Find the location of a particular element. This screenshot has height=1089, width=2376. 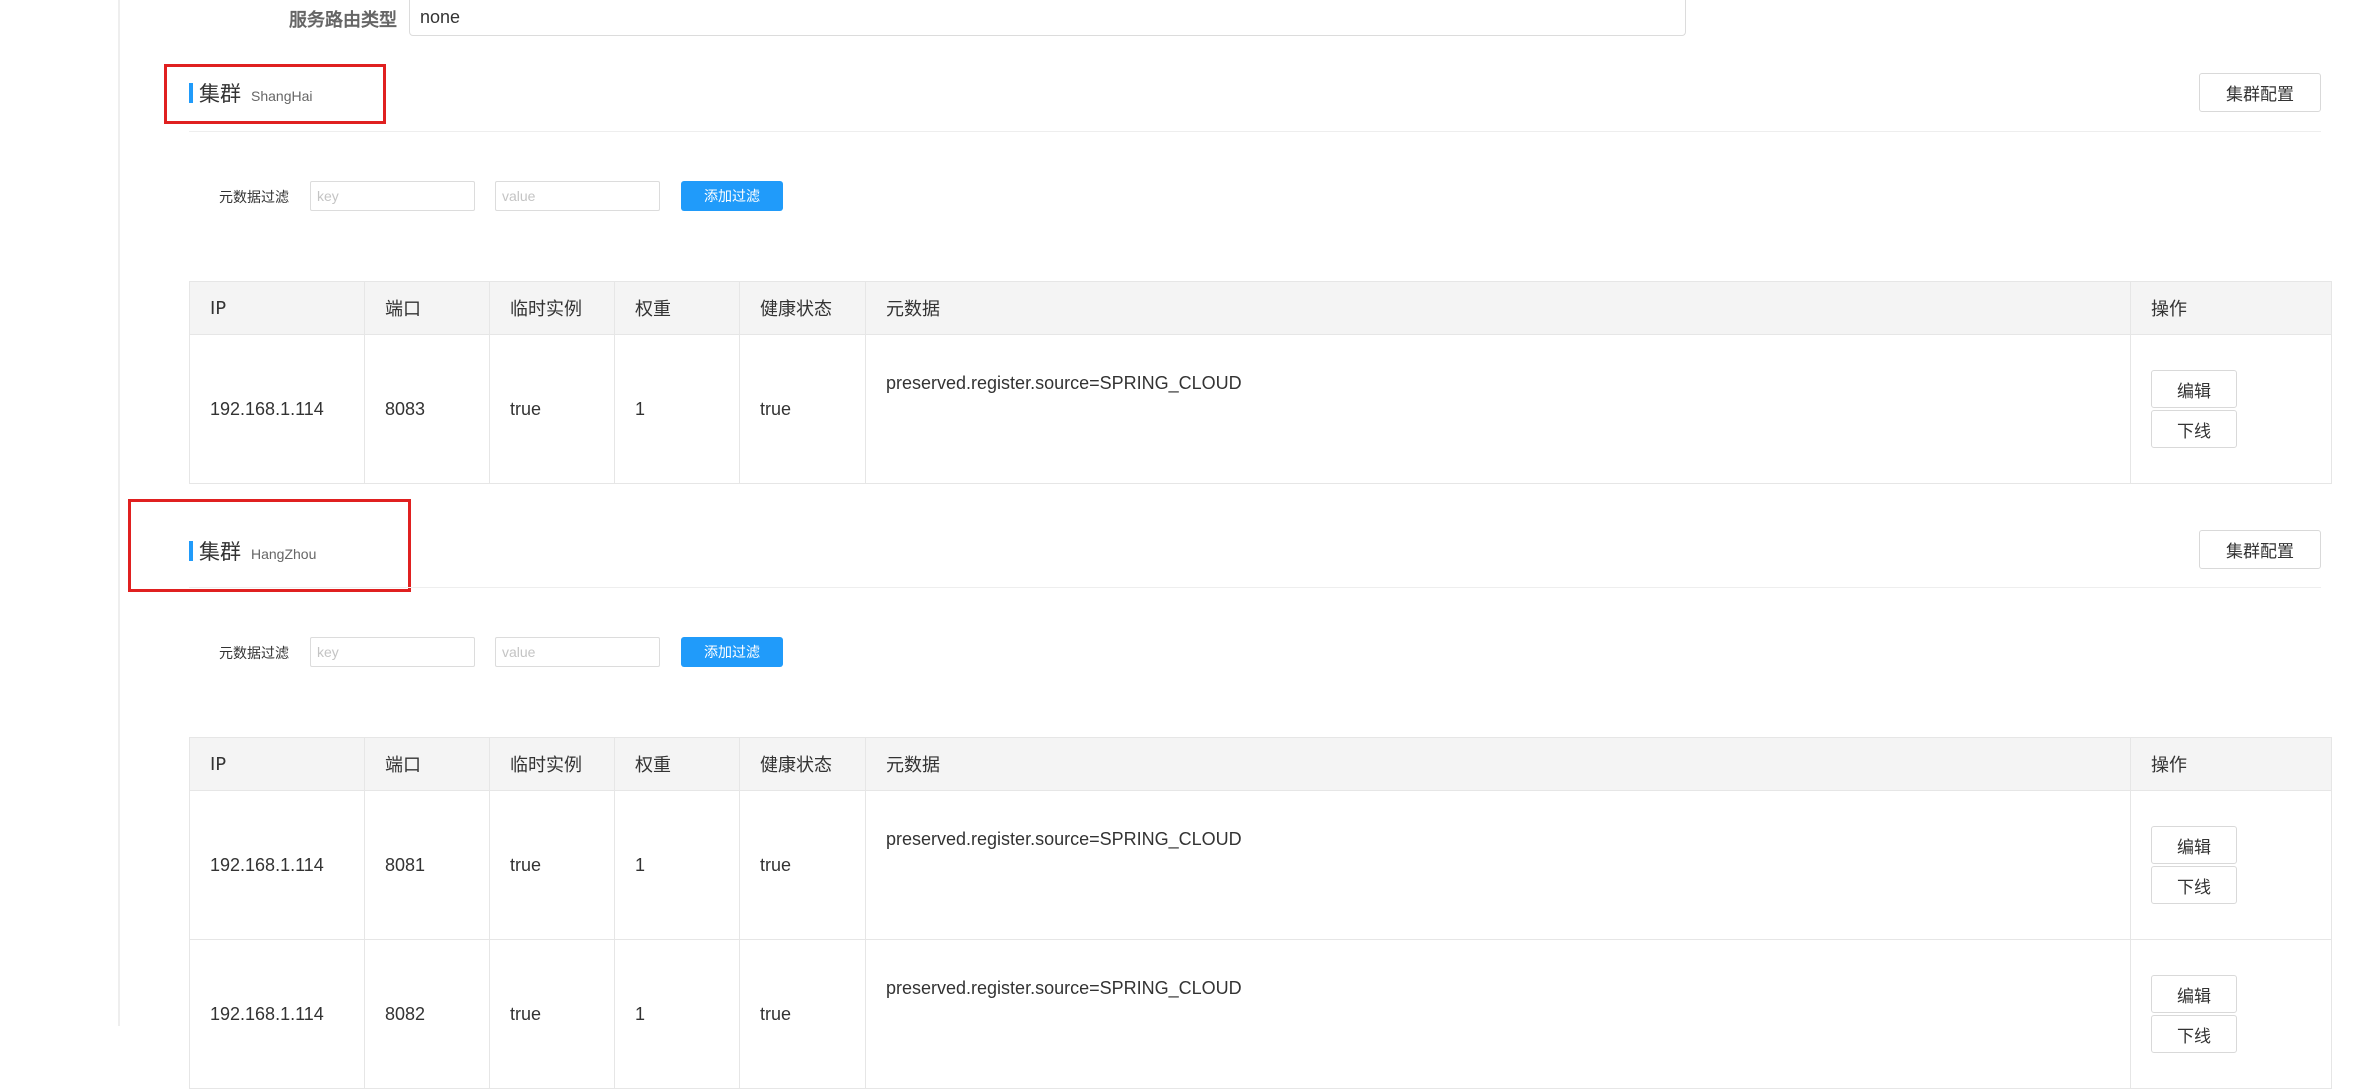

cluster-title: 集群 ShangHai is located at coordinates (251, 93).